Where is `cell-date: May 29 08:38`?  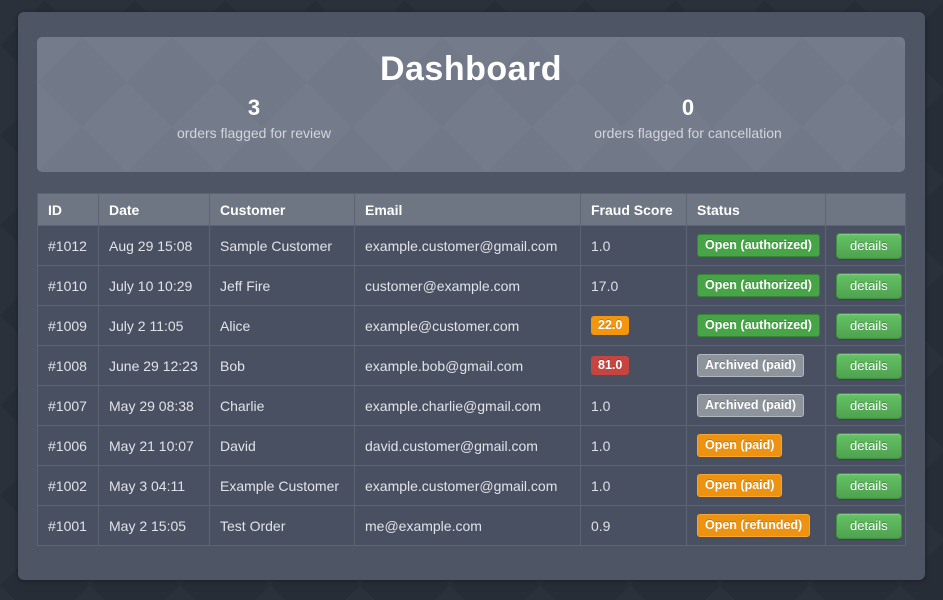
cell-date: May 29 08:38 is located at coordinates (154, 405).